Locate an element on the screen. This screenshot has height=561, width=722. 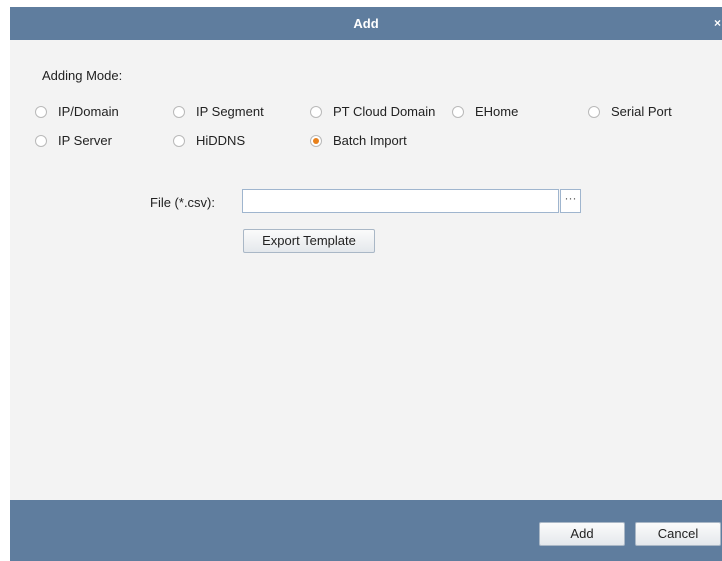
radio-label: IP Server is located at coordinates (85, 140).